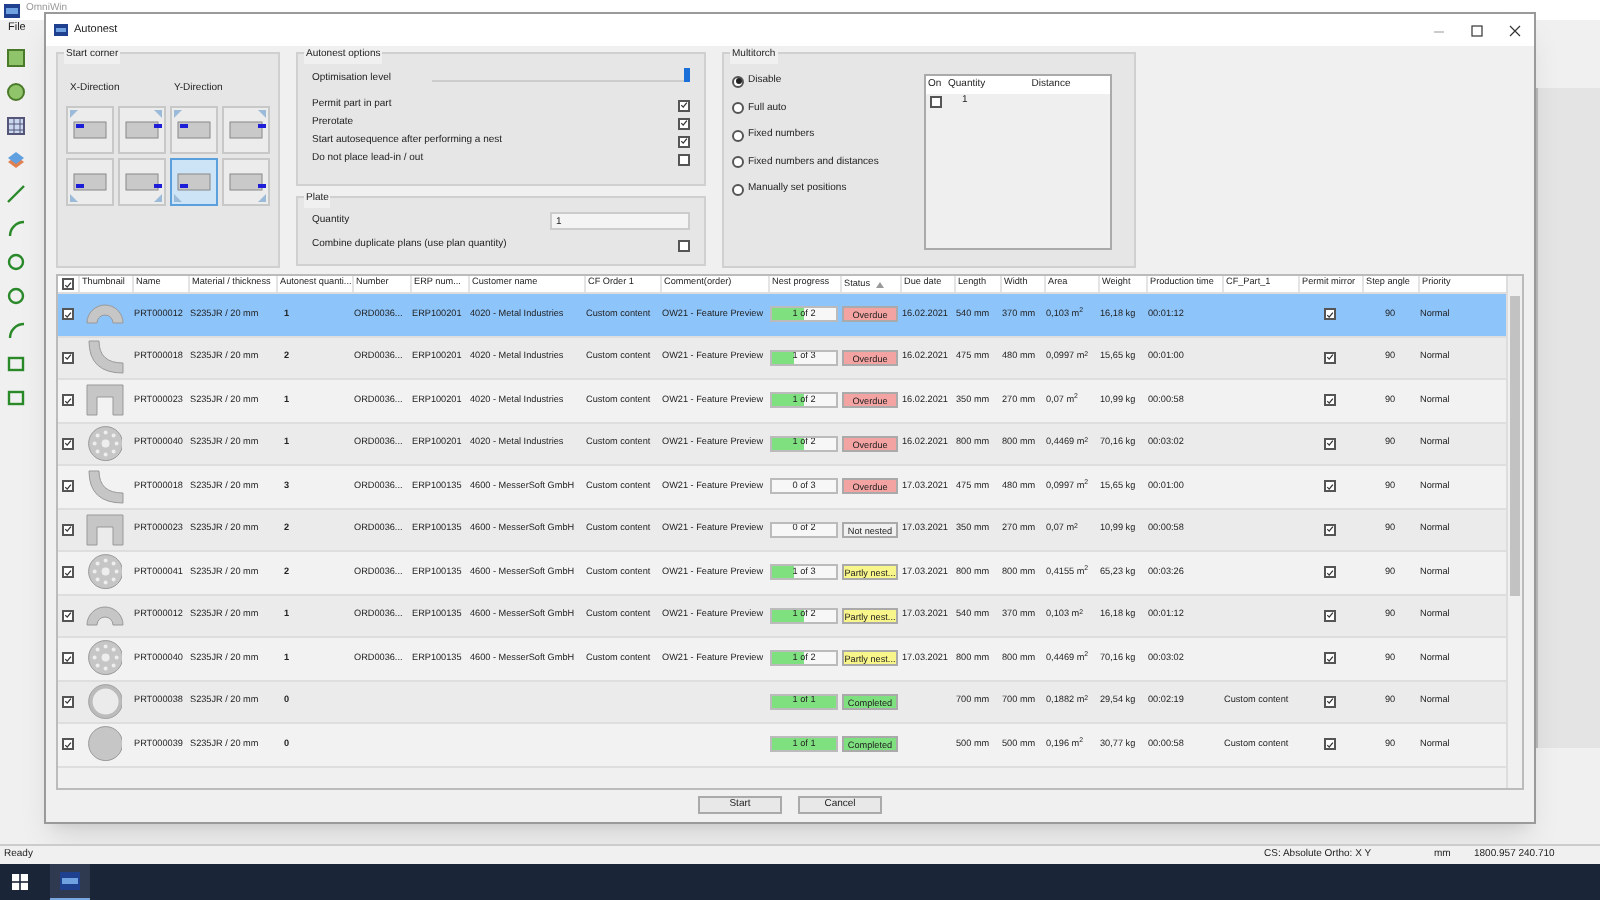 This screenshot has width=1600, height=900. What do you see at coordinates (880, 284) in the screenshot?
I see `sort-icon` at bounding box center [880, 284].